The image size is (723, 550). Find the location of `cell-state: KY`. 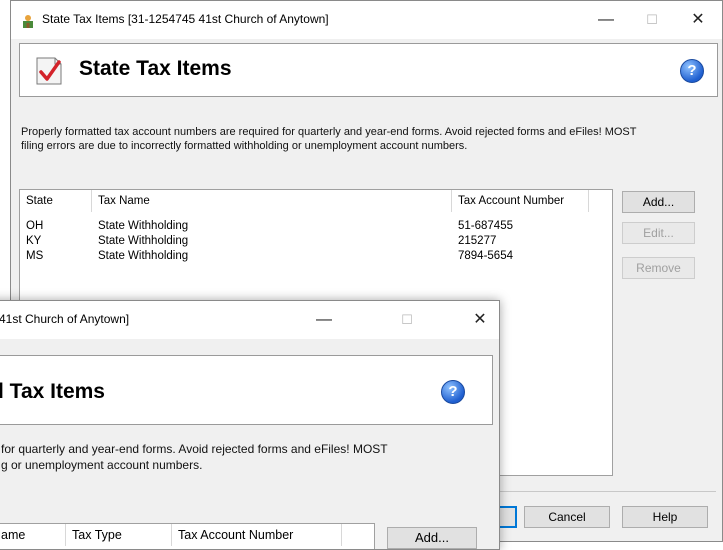

cell-state: KY is located at coordinates (34, 241).